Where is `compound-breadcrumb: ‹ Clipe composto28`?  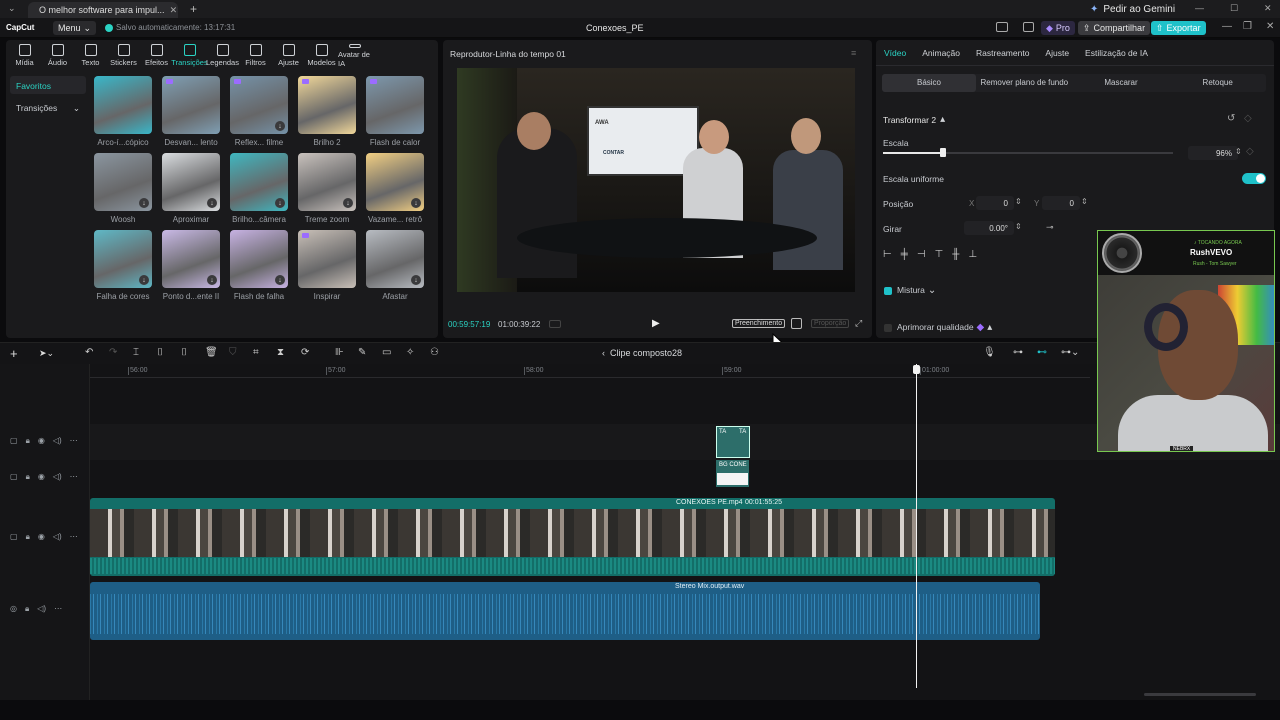 compound-breadcrumb: ‹ Clipe composto28 is located at coordinates (642, 353).